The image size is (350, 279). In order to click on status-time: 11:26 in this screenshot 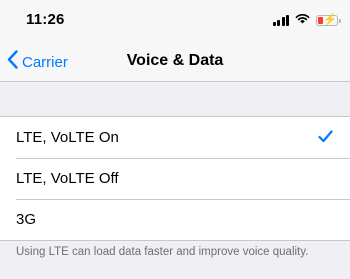, I will do `click(45, 19)`.